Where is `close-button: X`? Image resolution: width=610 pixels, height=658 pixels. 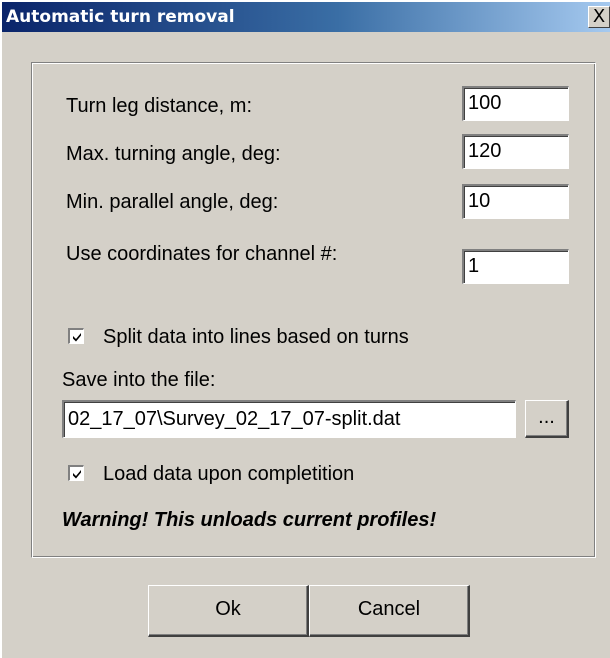 close-button: X is located at coordinates (599, 17).